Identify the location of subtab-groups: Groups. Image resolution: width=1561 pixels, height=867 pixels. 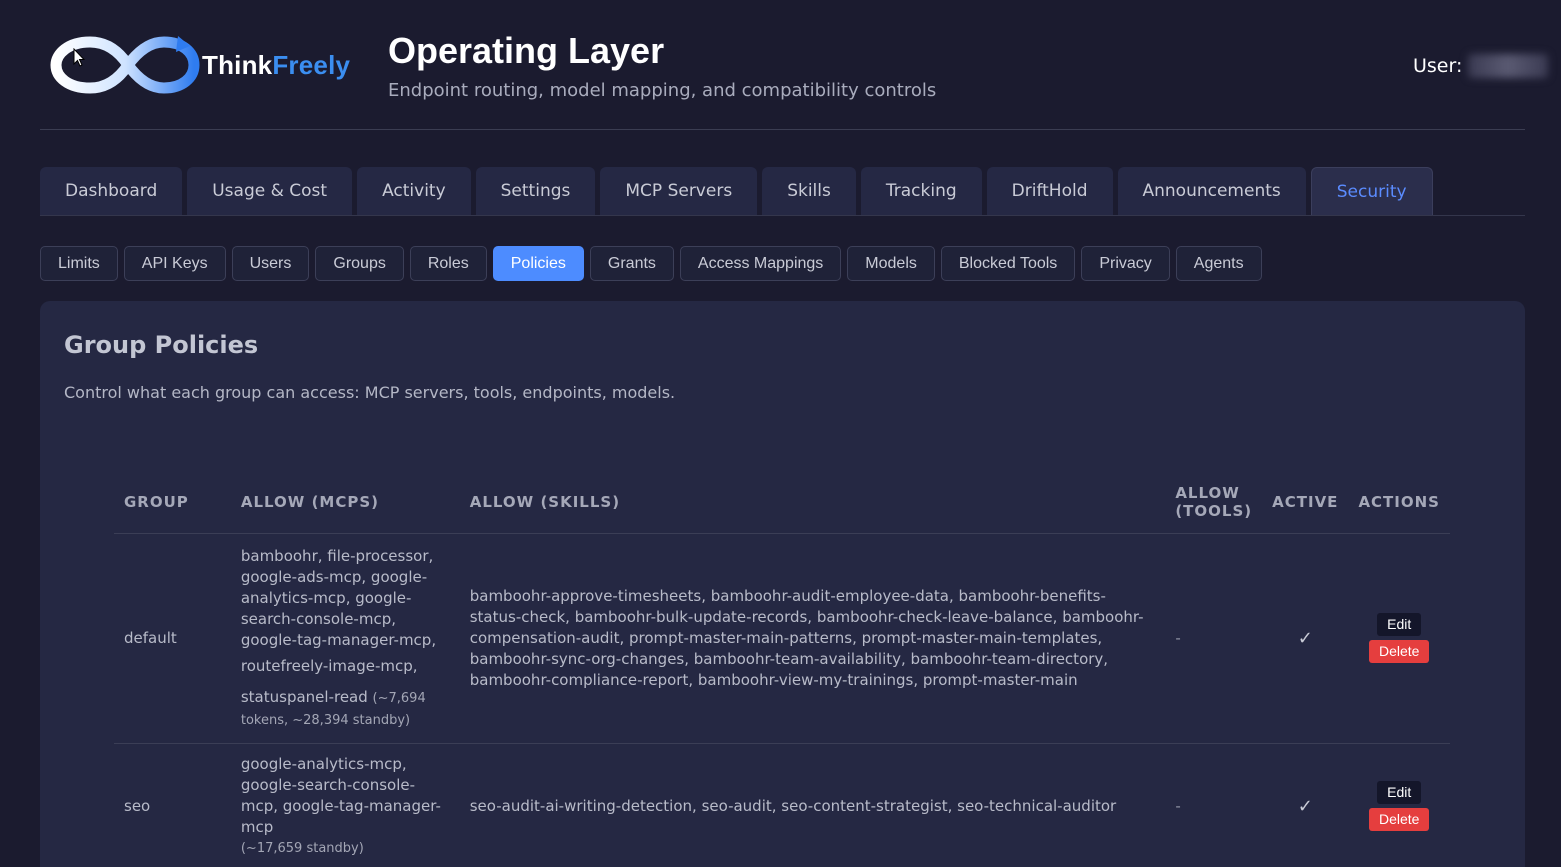
(359, 263).